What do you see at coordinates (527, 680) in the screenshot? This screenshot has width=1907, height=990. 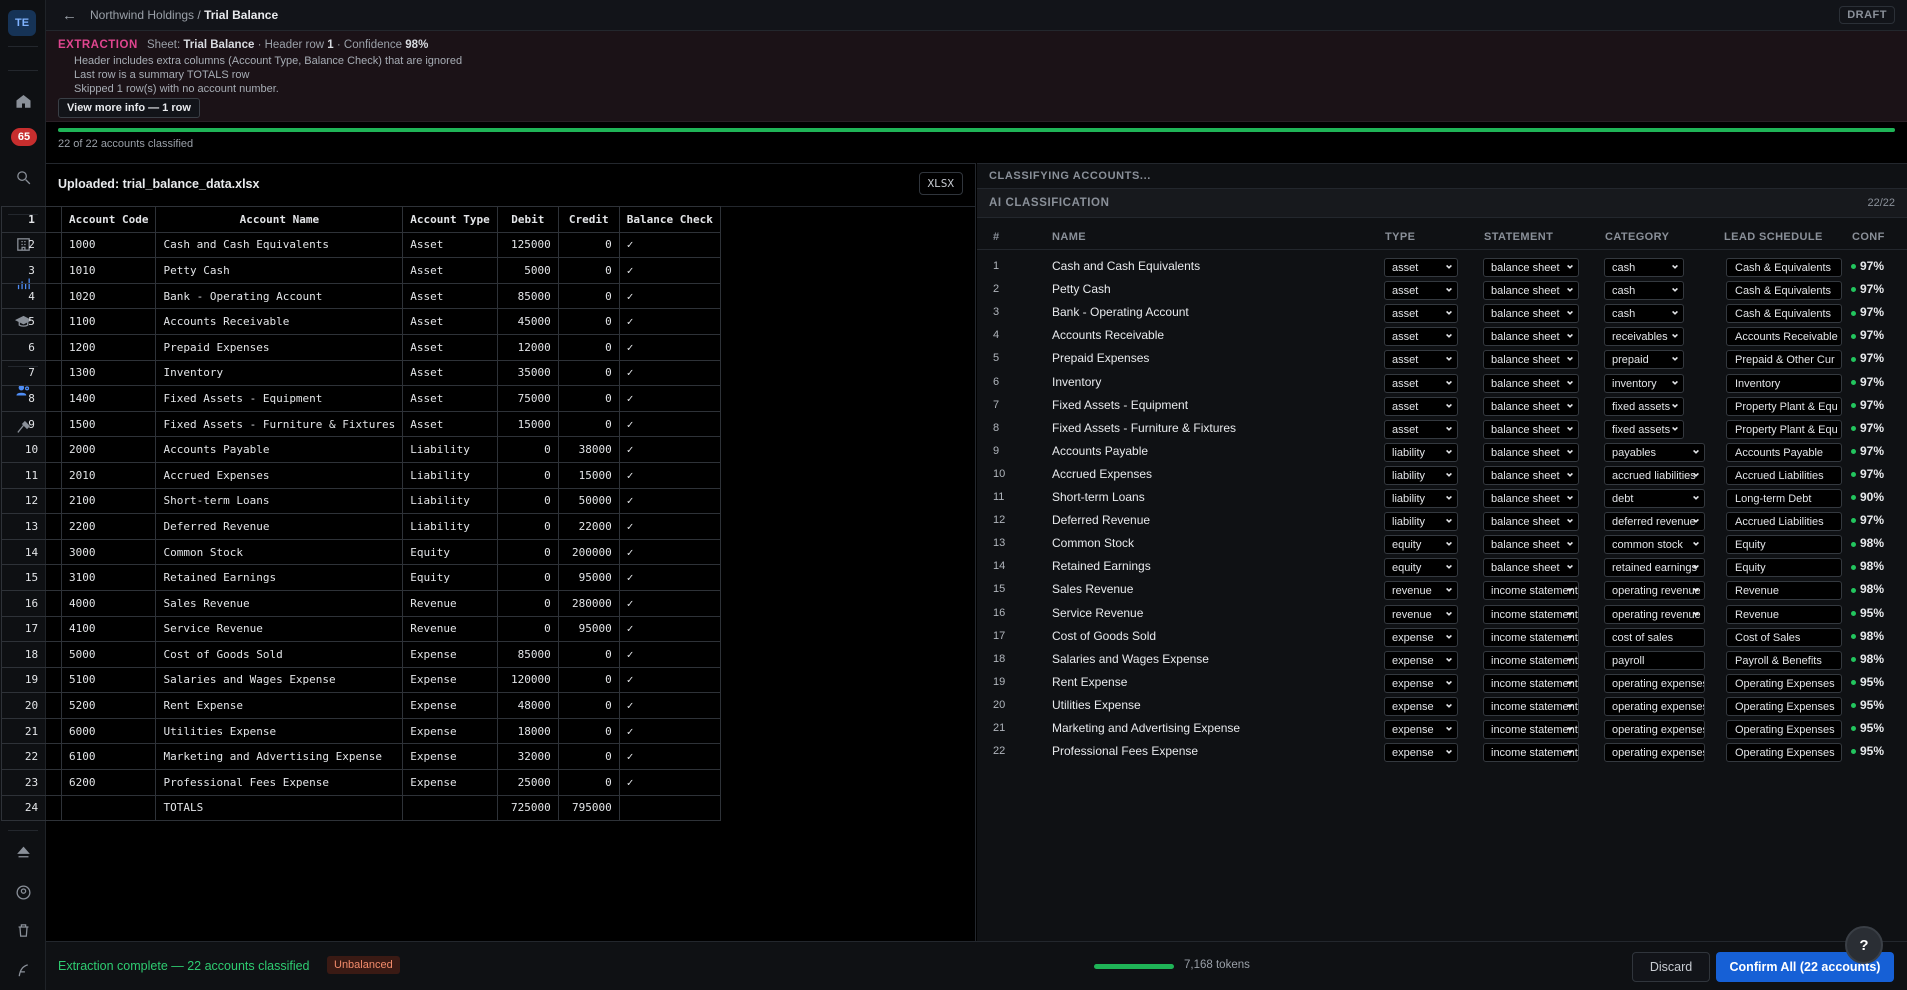 I see `sheet-cell: 120000` at bounding box center [527, 680].